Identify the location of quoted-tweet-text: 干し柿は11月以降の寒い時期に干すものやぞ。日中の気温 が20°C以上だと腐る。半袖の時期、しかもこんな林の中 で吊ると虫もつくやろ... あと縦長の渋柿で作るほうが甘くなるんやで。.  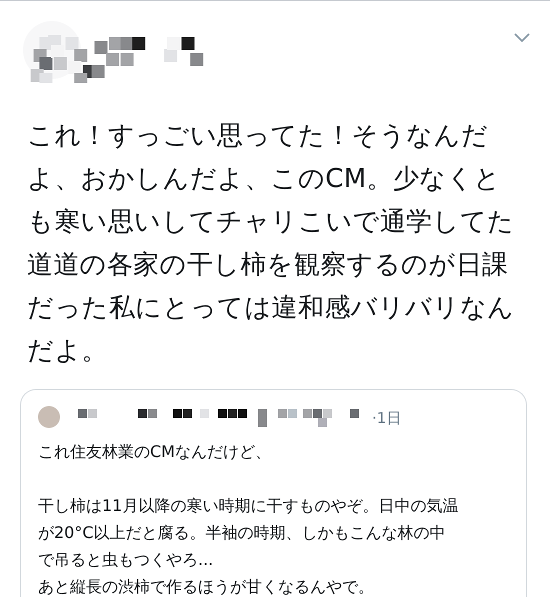
(249, 546).